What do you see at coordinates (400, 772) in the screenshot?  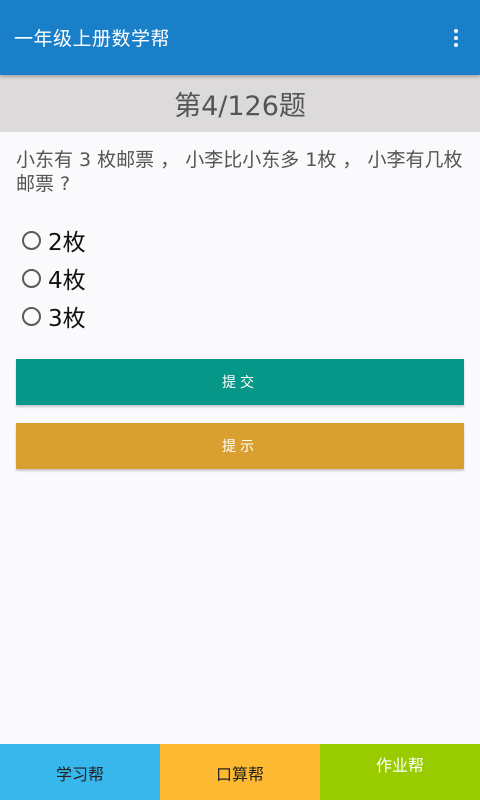 I see `tab-homework-help: 作业帮` at bounding box center [400, 772].